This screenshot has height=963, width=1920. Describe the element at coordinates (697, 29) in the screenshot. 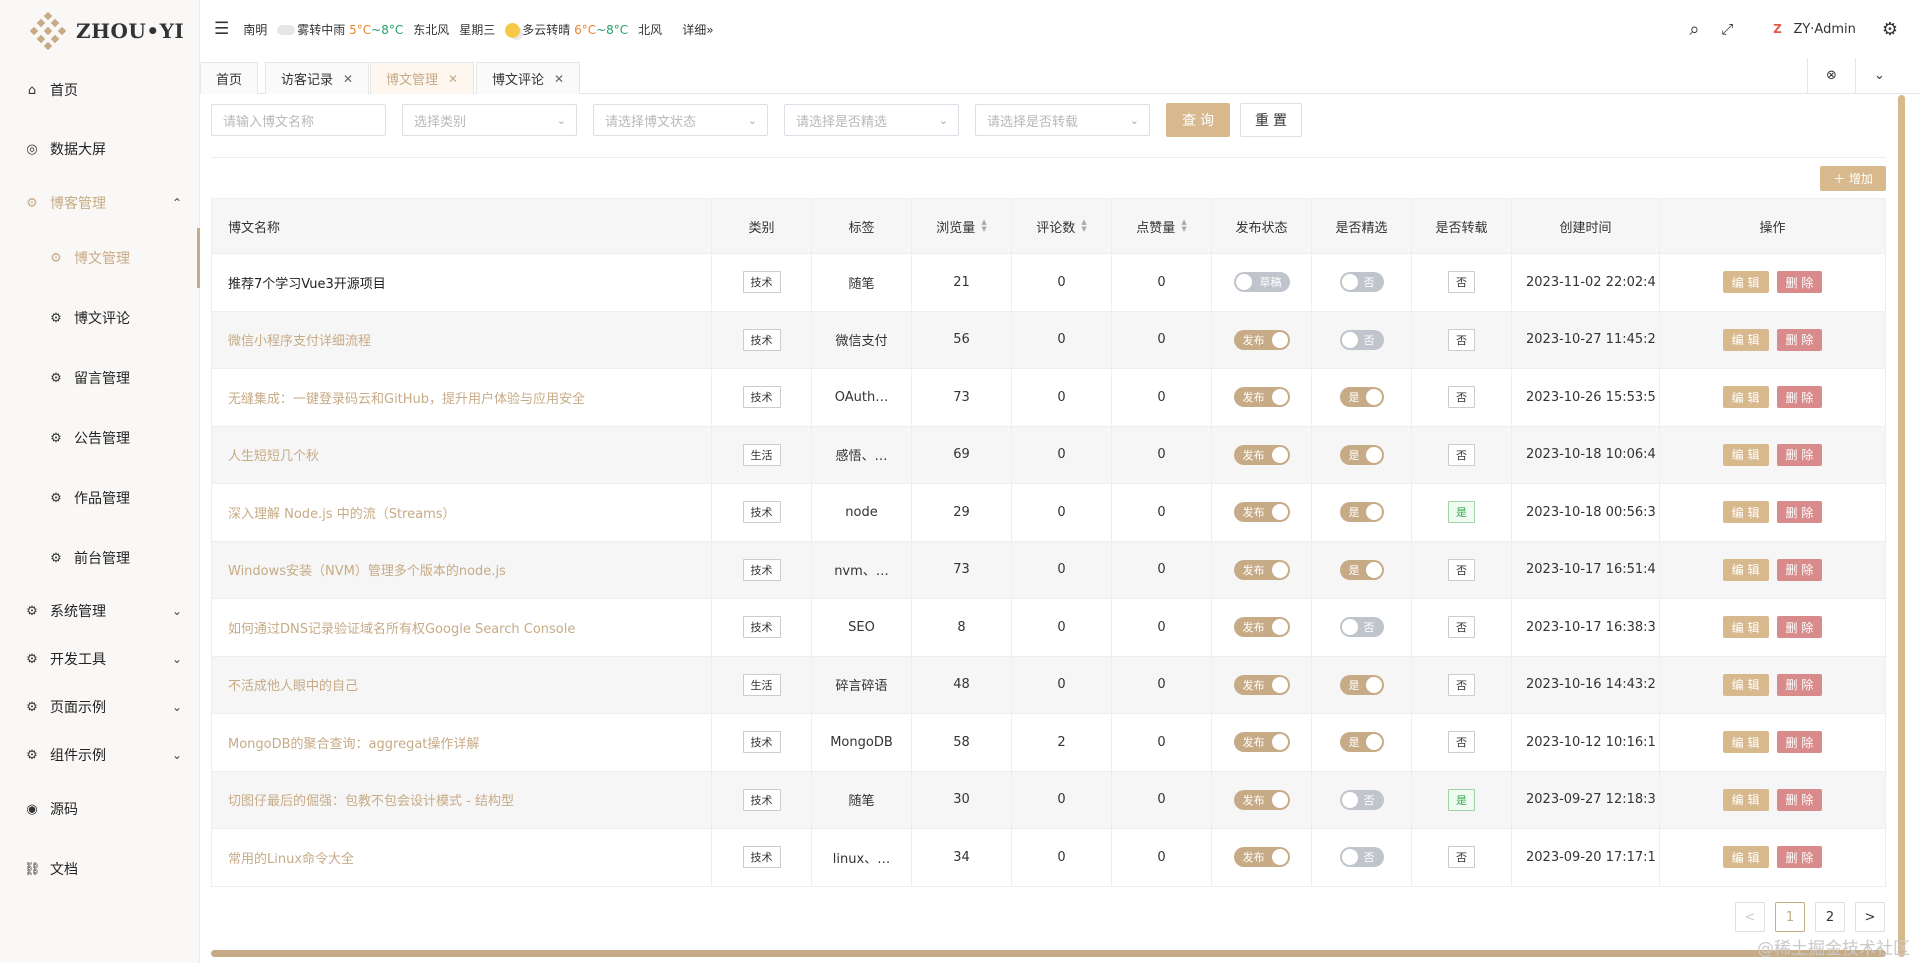

I see `weather-detail-link: 详细»` at that location.